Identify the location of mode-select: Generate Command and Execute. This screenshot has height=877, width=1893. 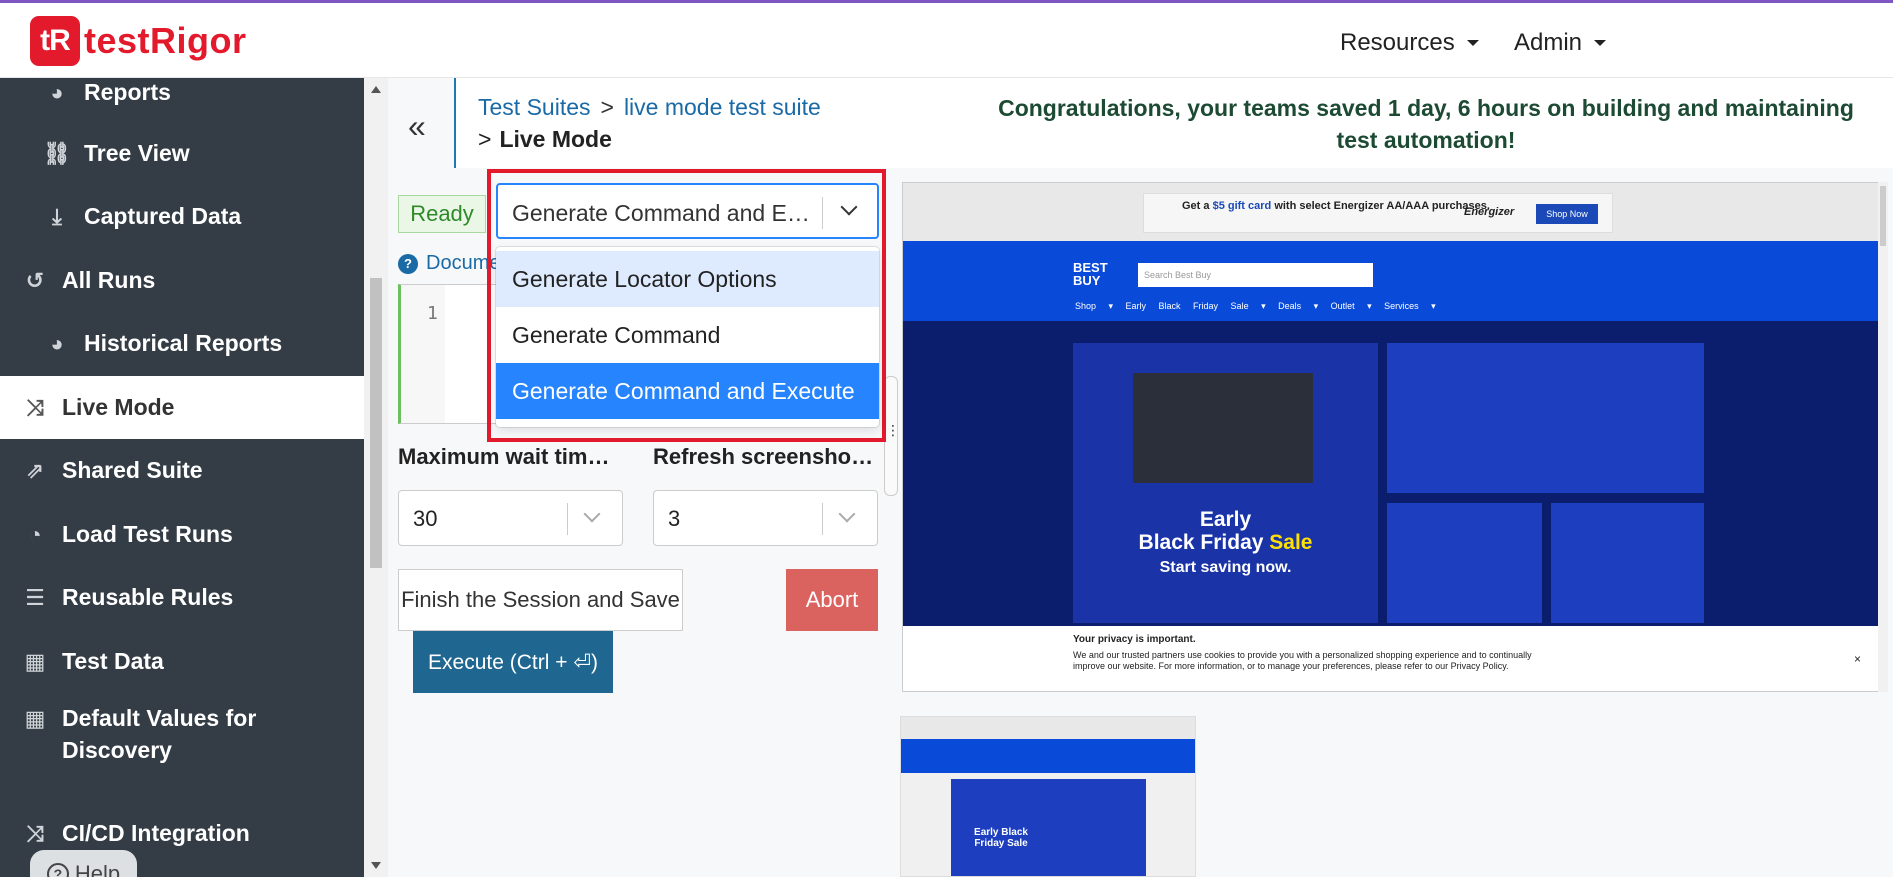
(687, 211).